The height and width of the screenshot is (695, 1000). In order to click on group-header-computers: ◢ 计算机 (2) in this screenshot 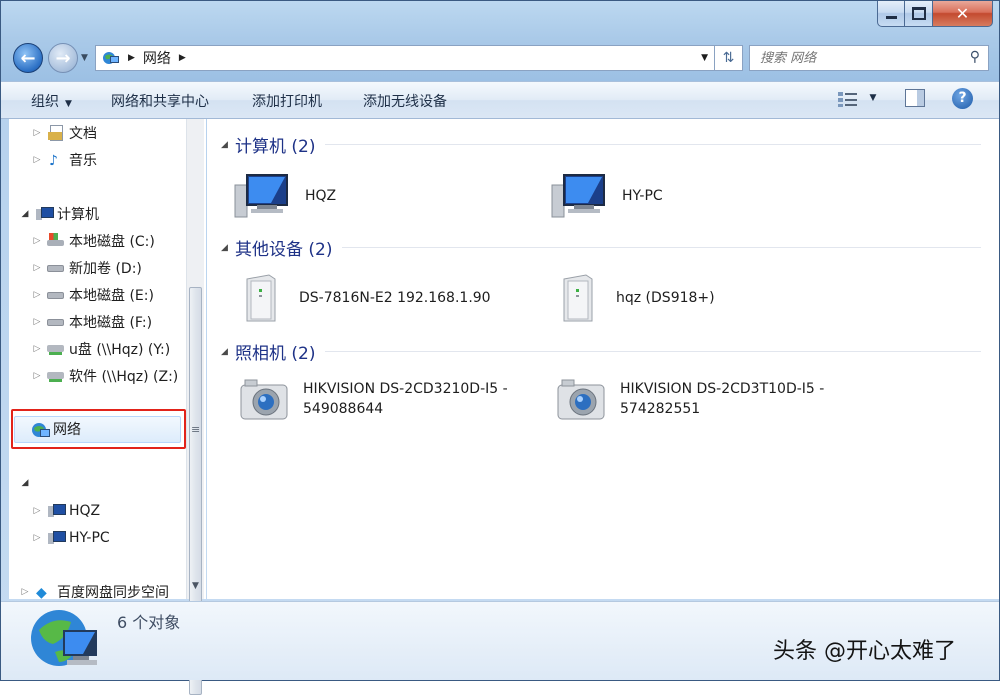, I will do `click(601, 144)`.